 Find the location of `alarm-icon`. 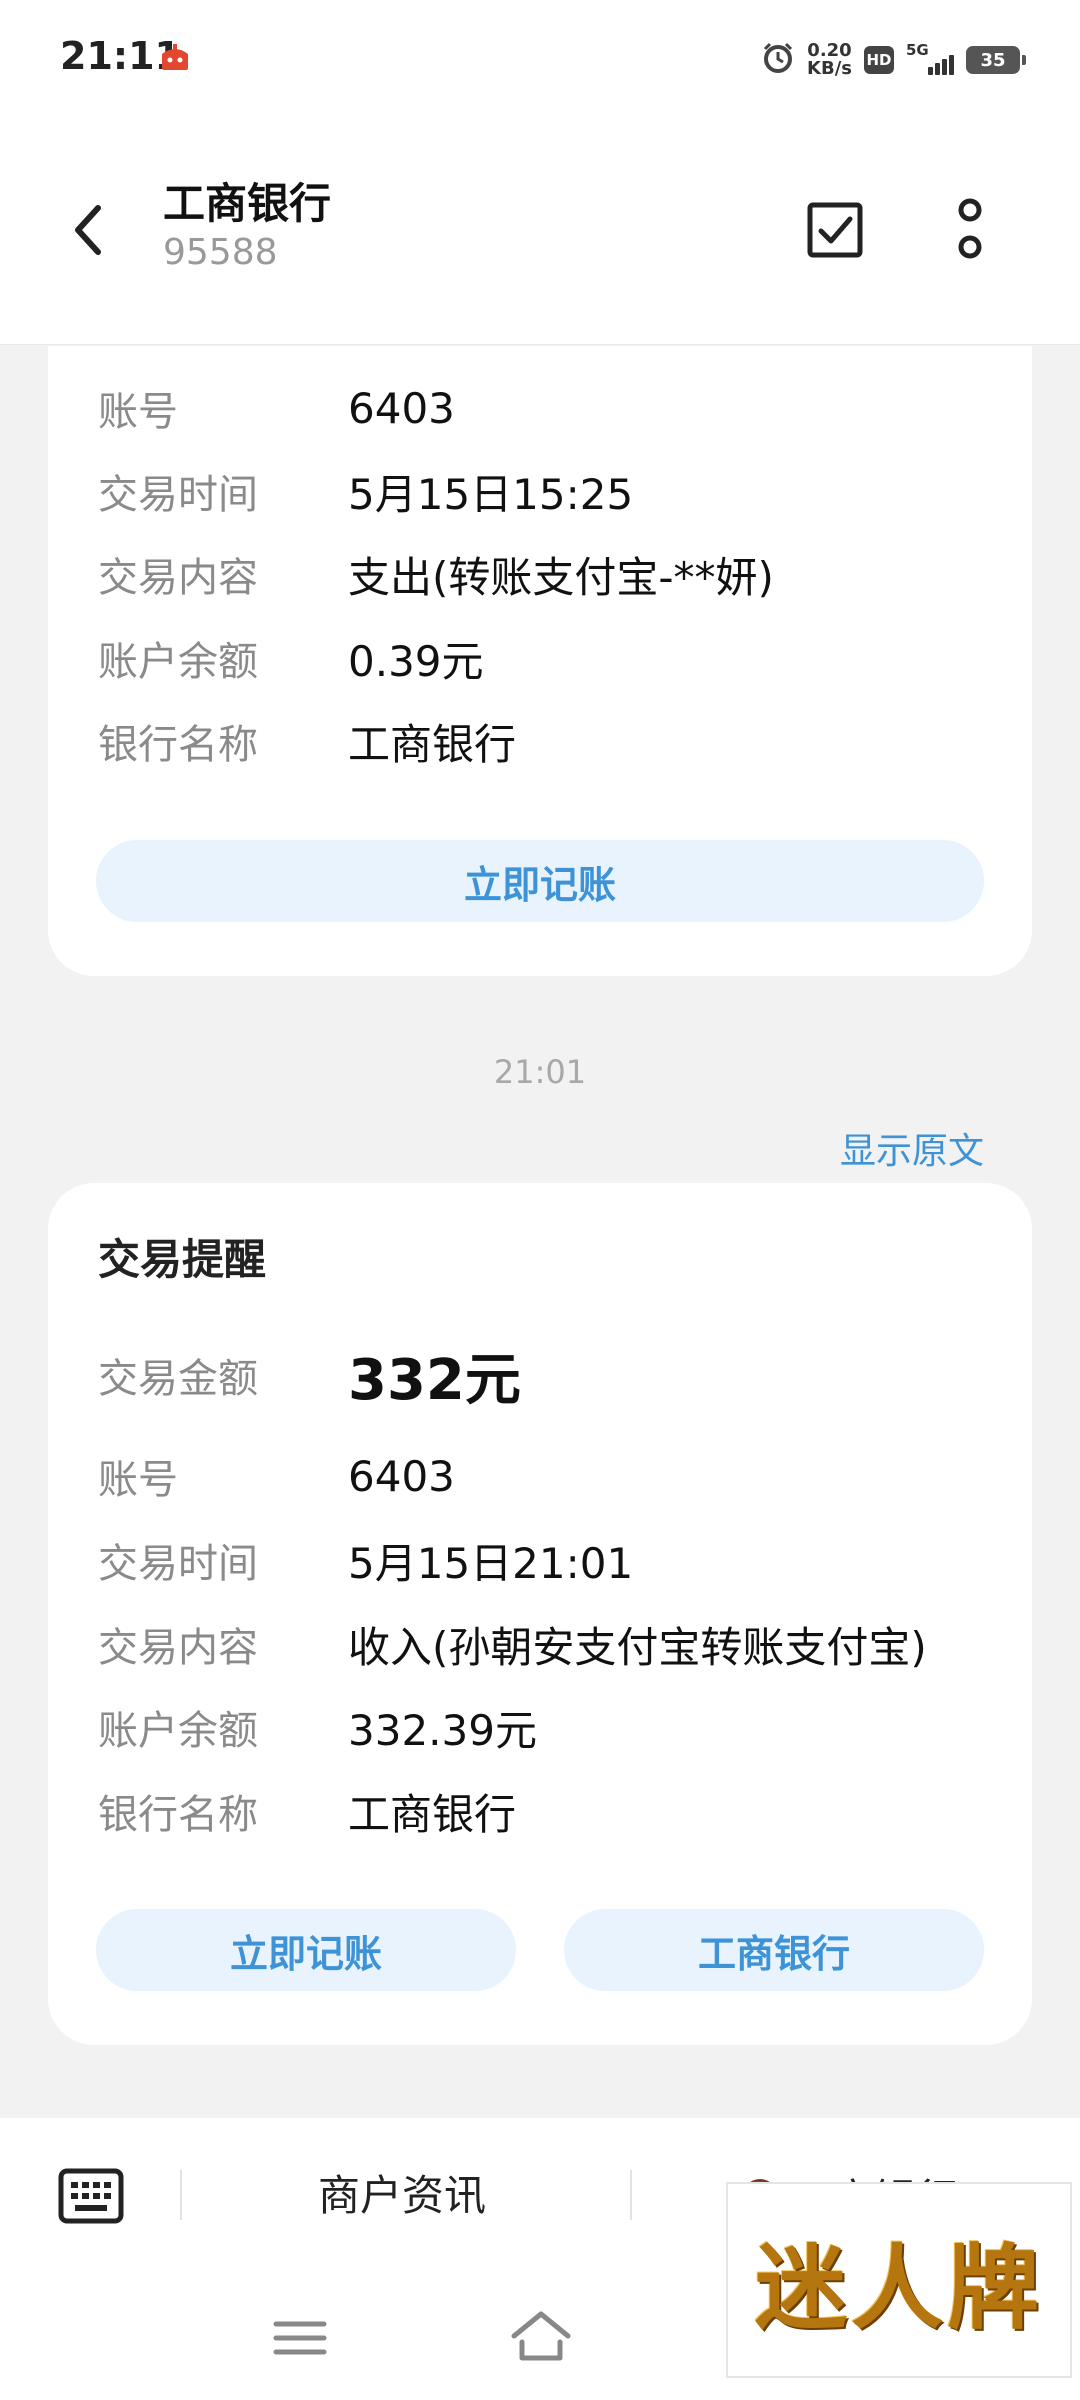

alarm-icon is located at coordinates (778, 60).